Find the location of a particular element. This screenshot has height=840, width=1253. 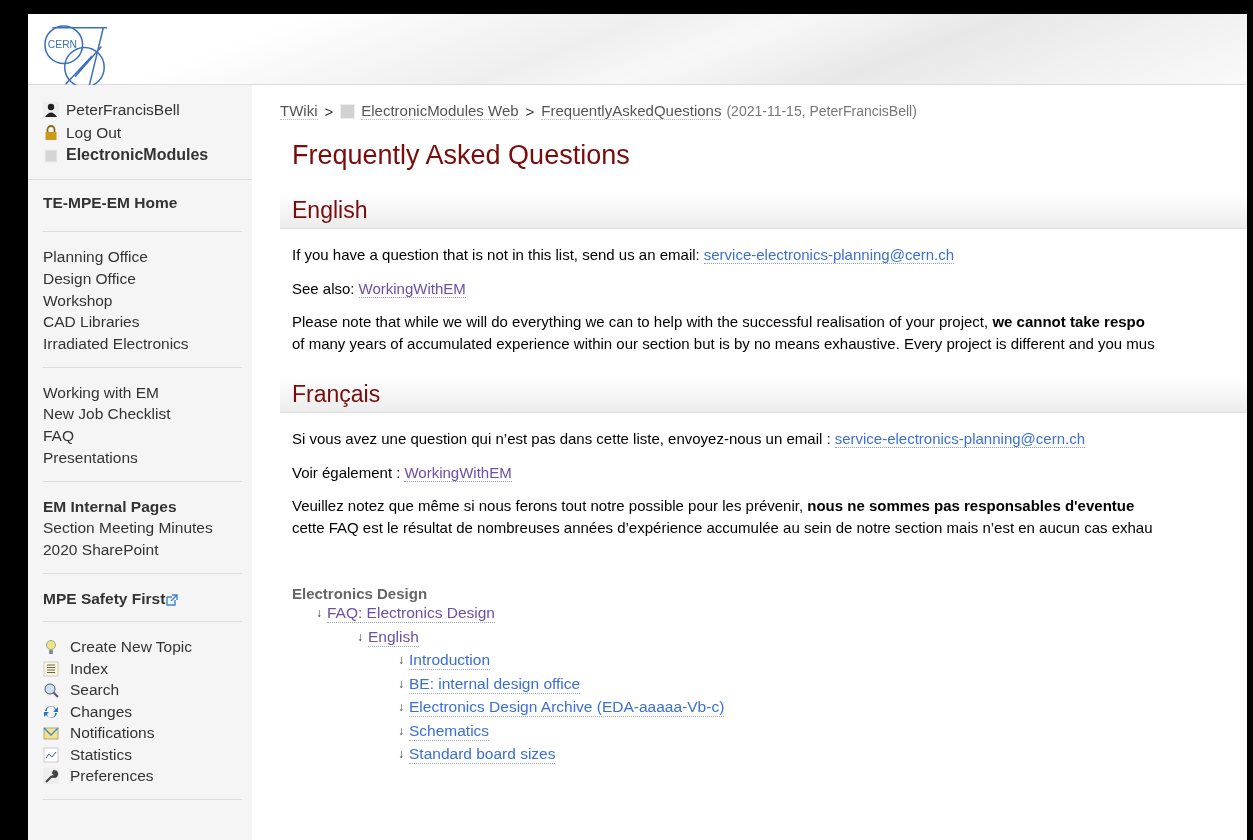

page-title: Frequently Asked Questions is located at coordinates (461, 155).